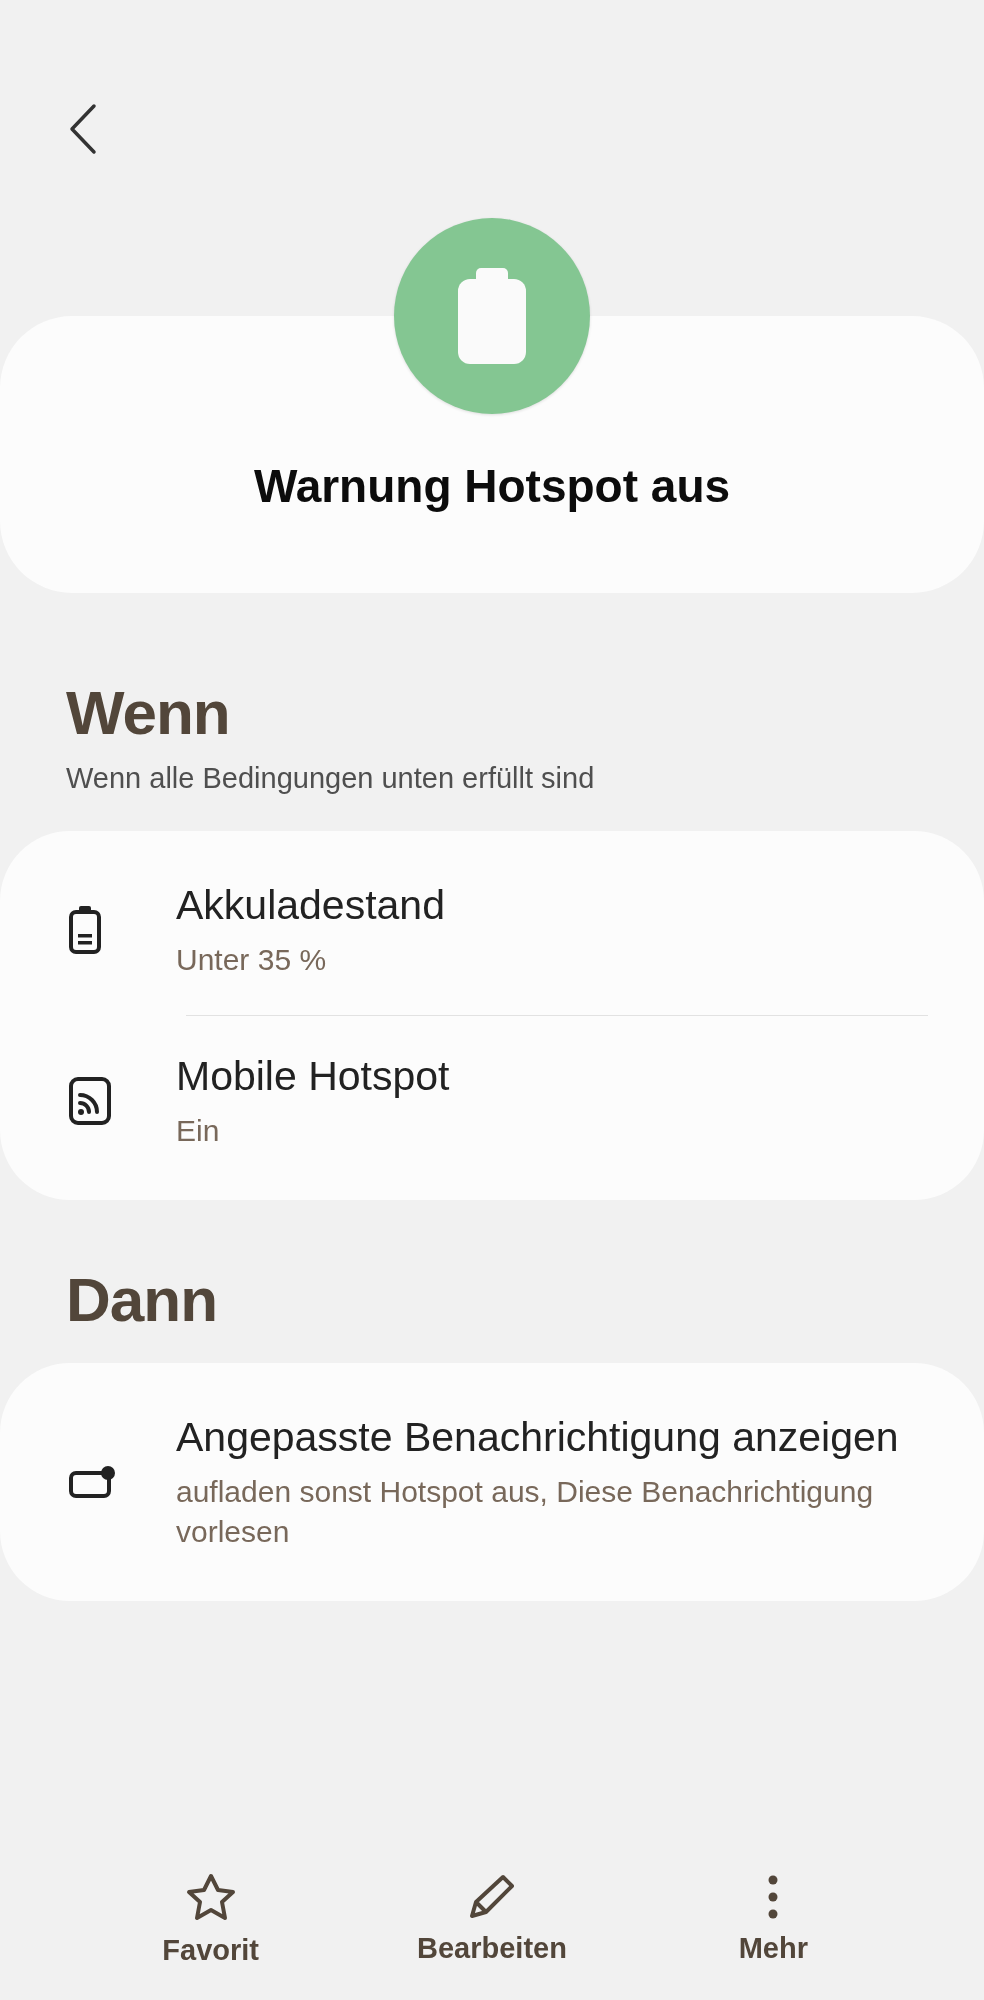  I want to click on section-heading: Dann, so click(142, 1299).